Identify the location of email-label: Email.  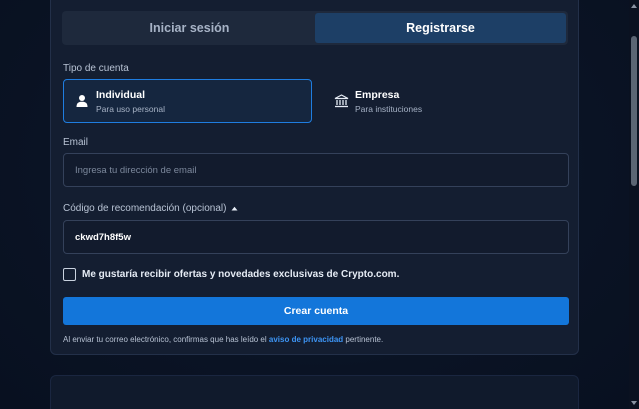
(76, 142).